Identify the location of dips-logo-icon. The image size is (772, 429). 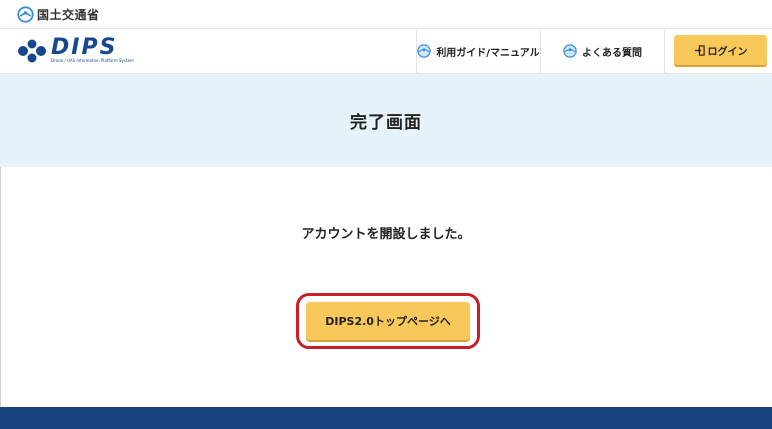
(32, 51).